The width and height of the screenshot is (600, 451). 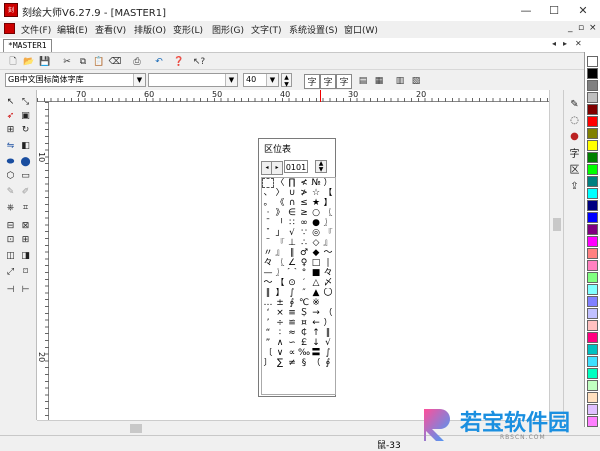 I want to click on grid-cell: ÷, so click(x=280, y=323).